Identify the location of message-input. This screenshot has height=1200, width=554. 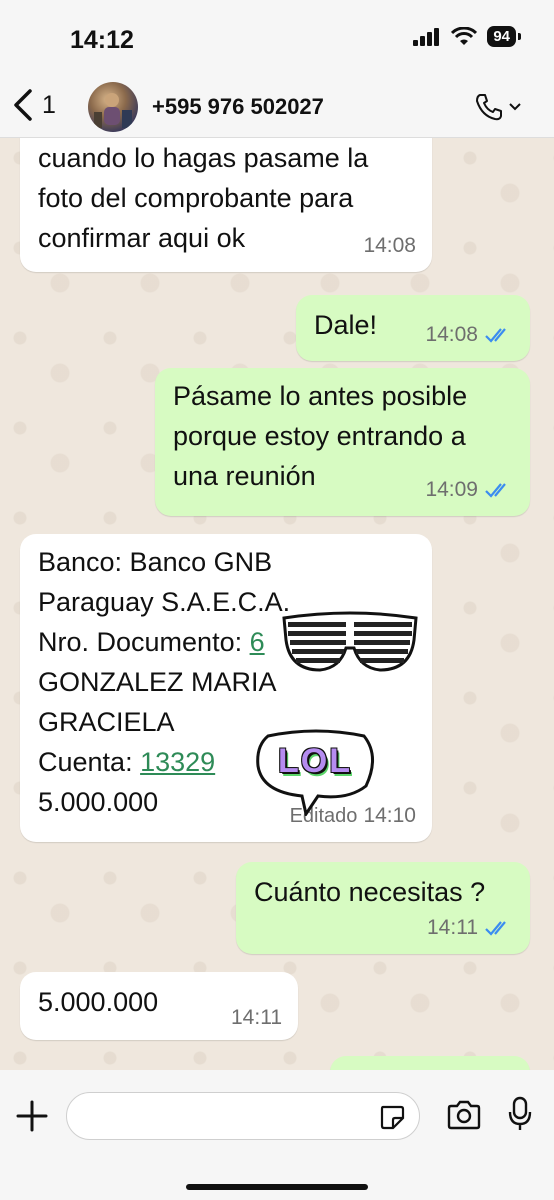
(243, 1116).